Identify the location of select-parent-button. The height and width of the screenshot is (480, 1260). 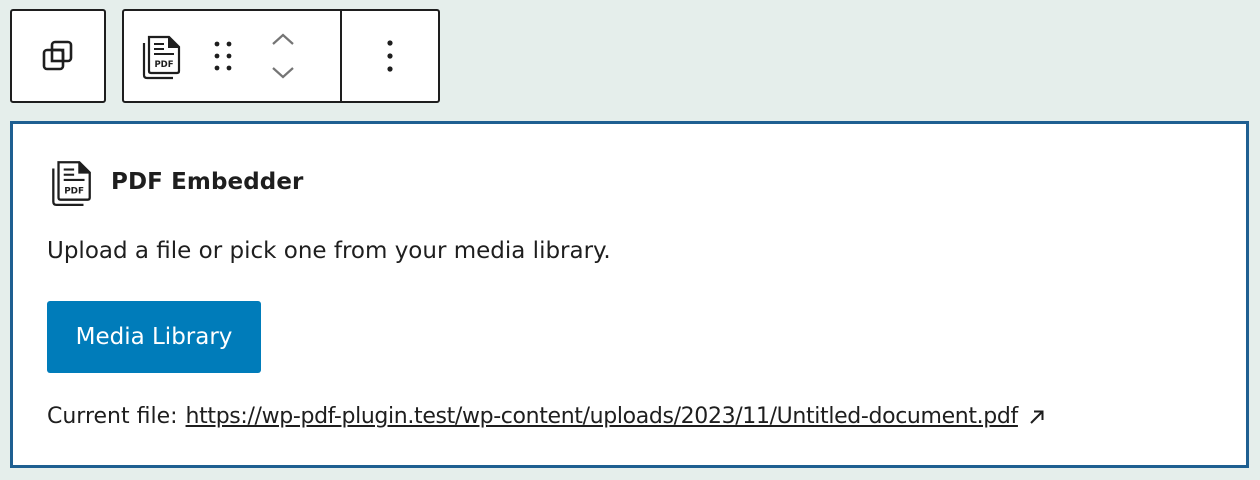
(58, 56).